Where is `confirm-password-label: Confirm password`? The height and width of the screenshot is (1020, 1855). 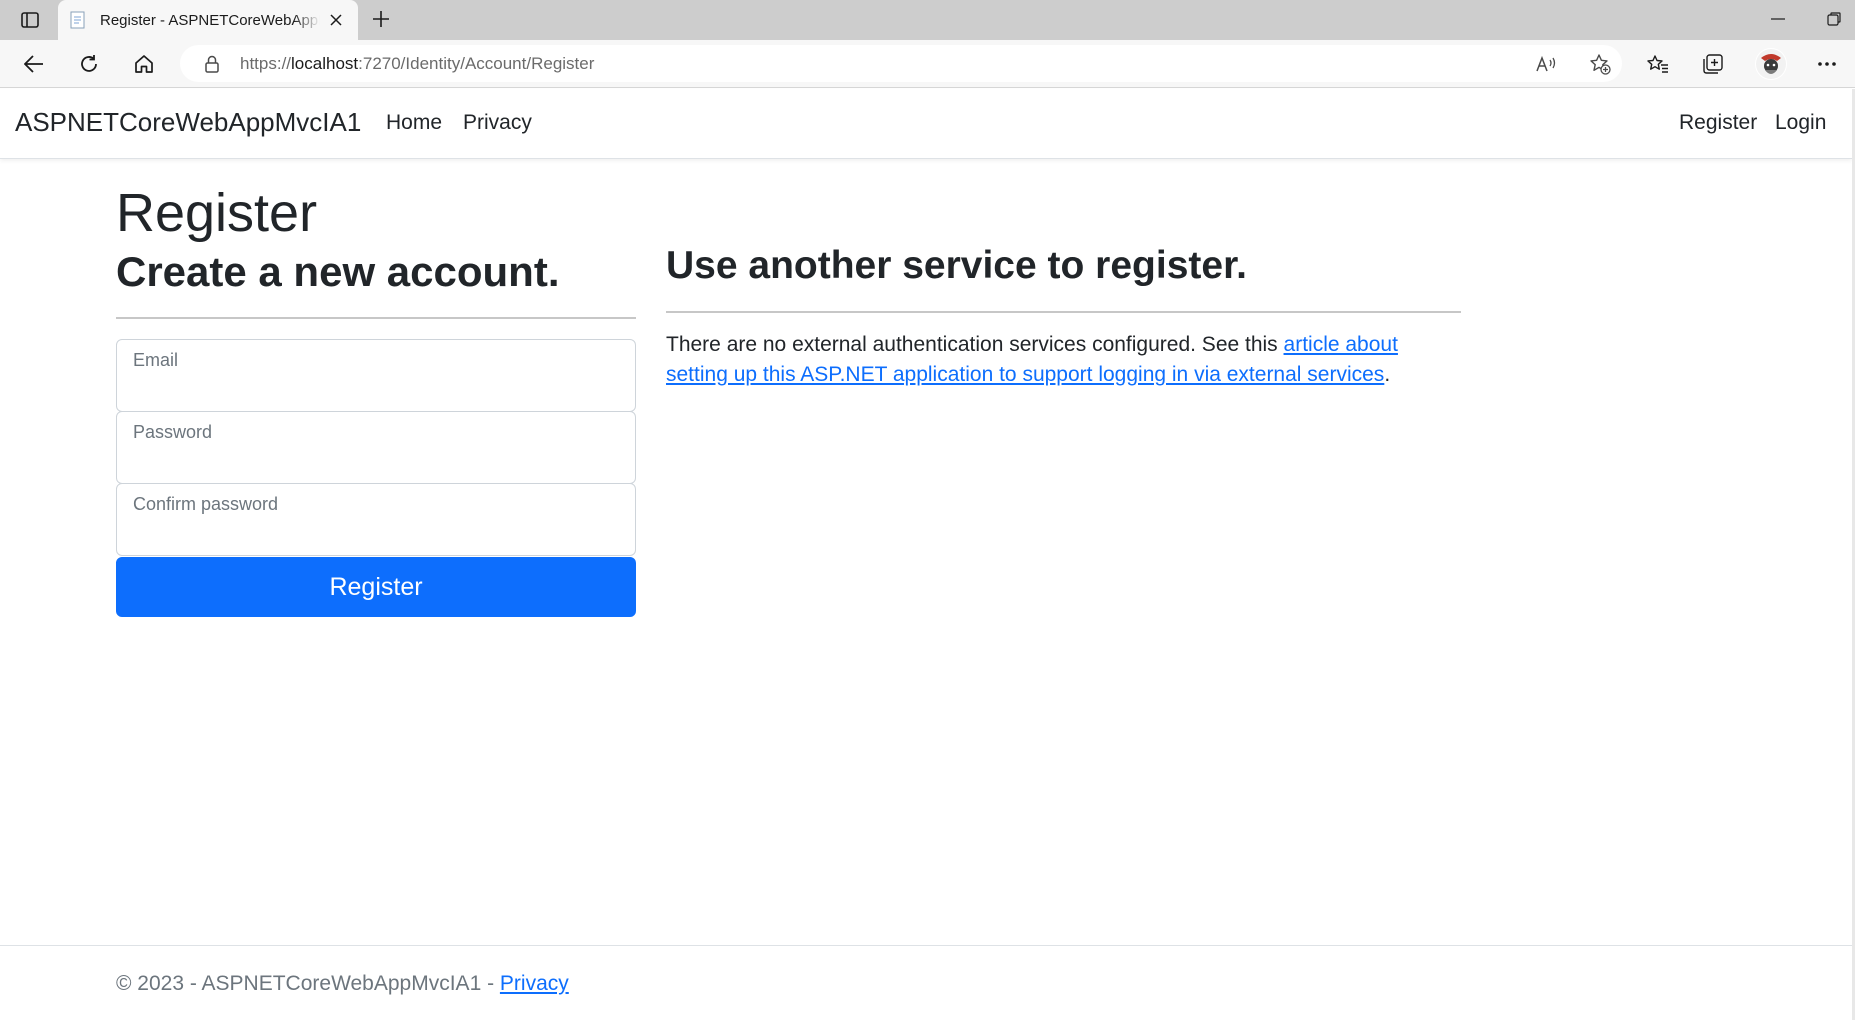
confirm-password-label: Confirm password is located at coordinates (206, 504).